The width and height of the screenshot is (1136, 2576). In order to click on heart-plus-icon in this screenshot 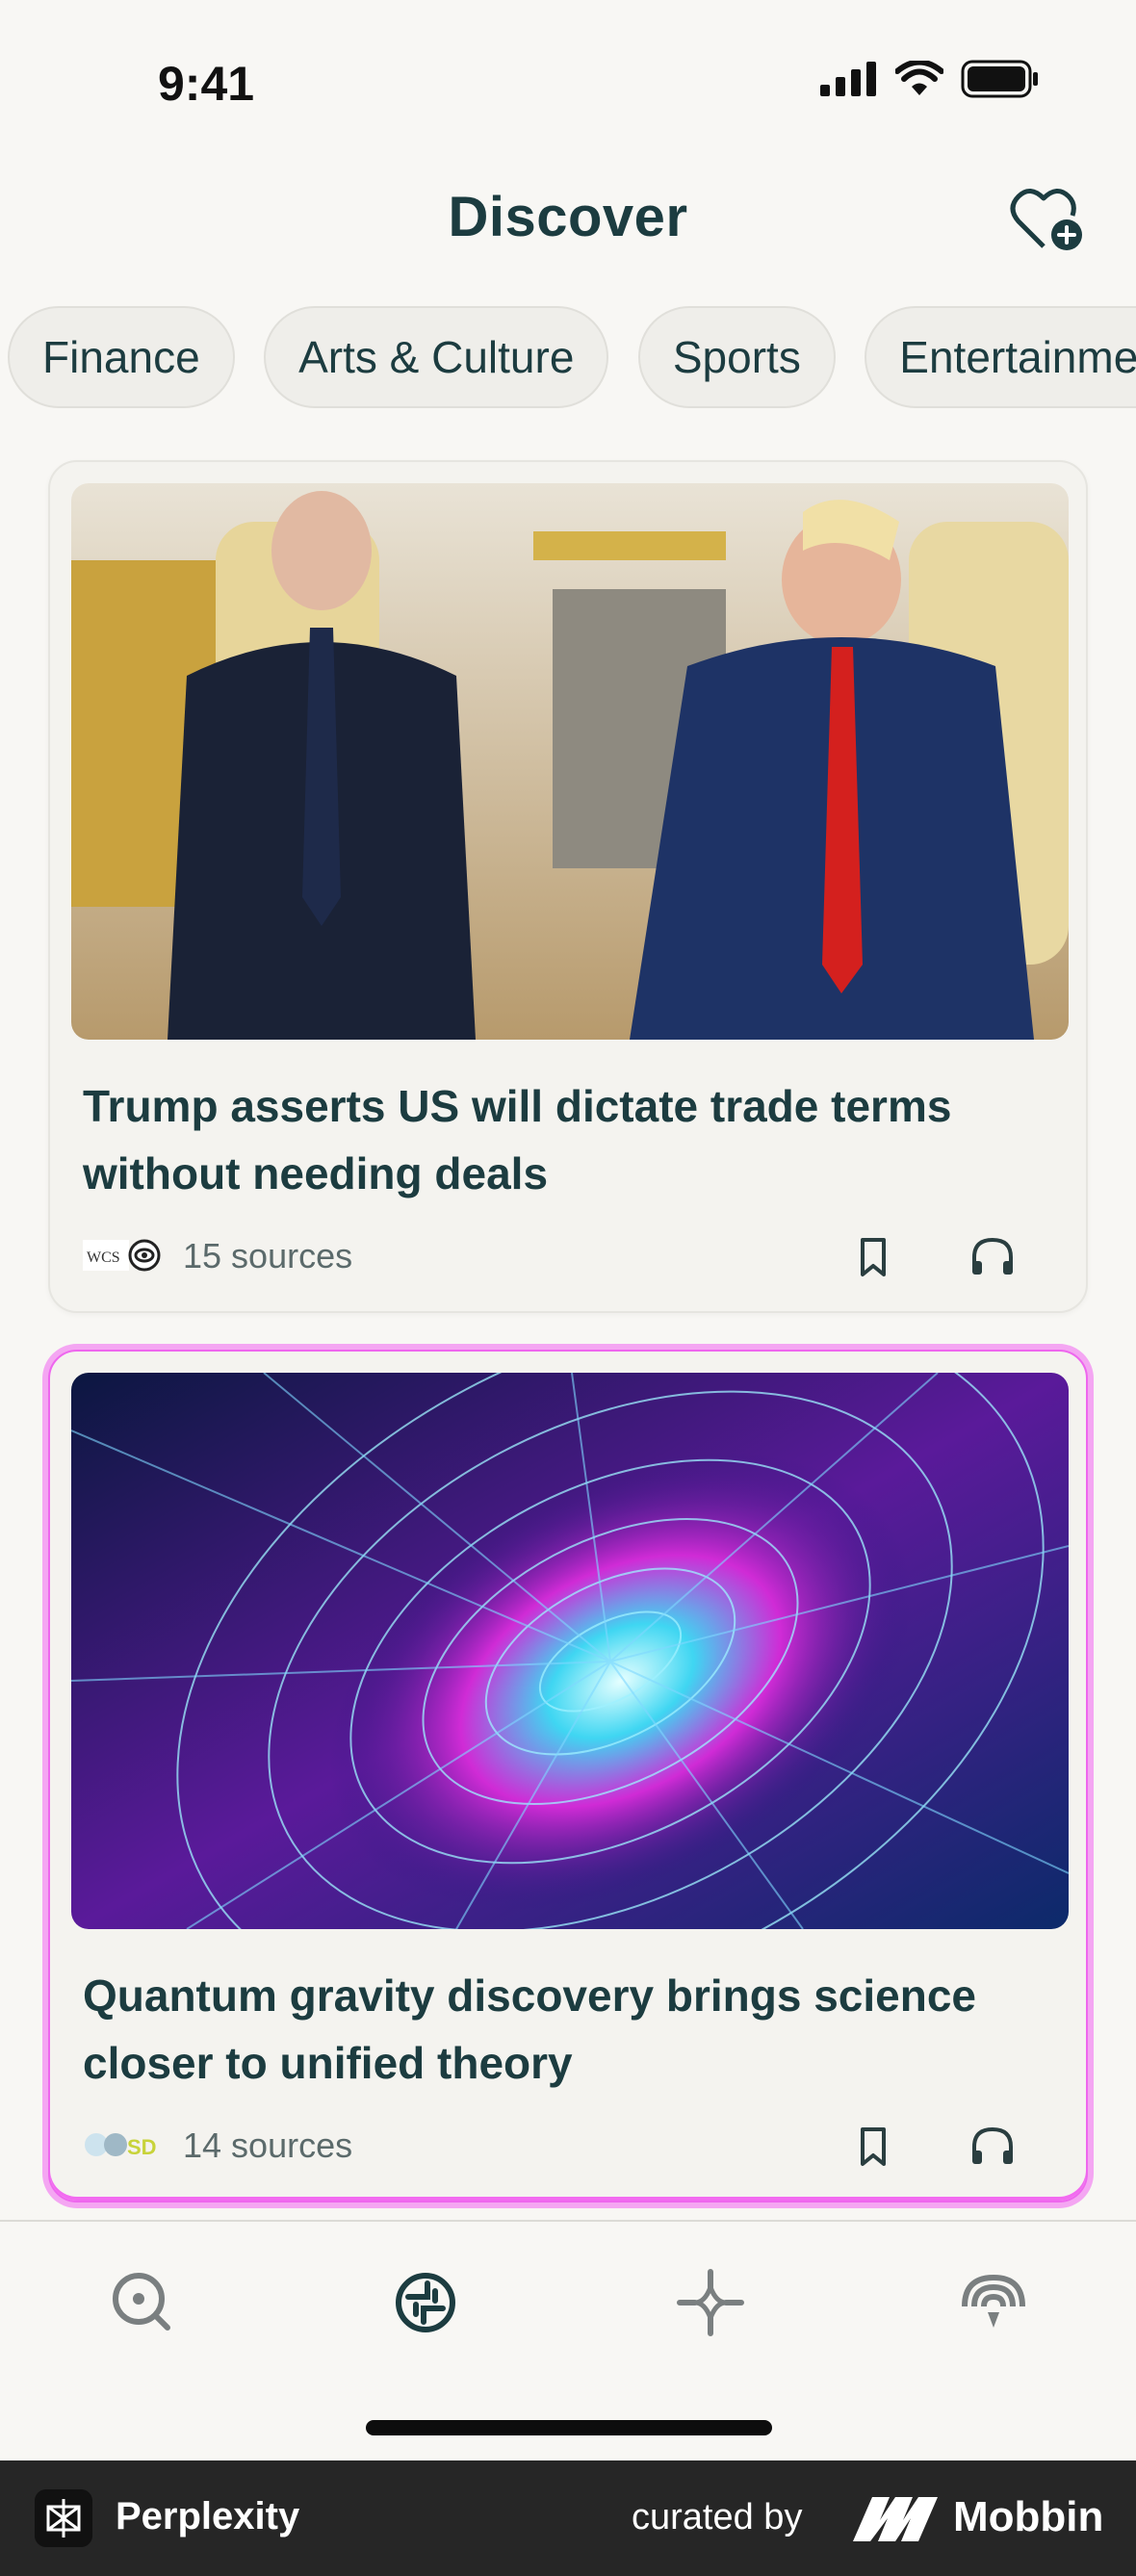, I will do `click(1048, 220)`.